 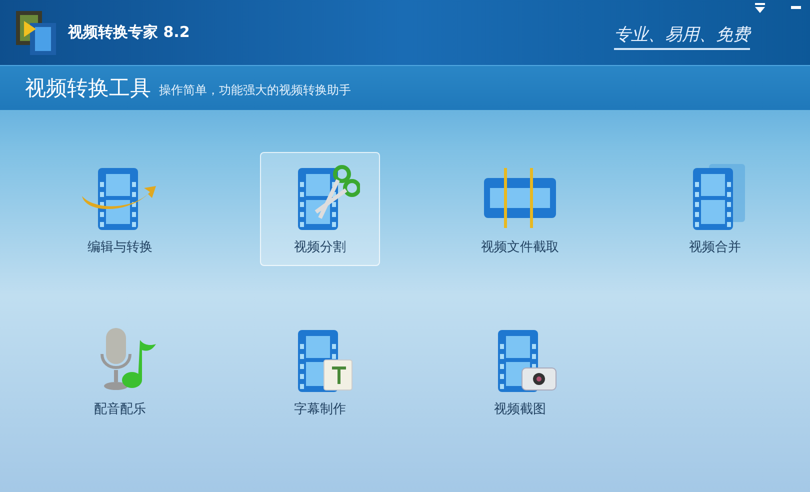 I want to click on tool-tile: 视频文件截取, so click(x=520, y=209).